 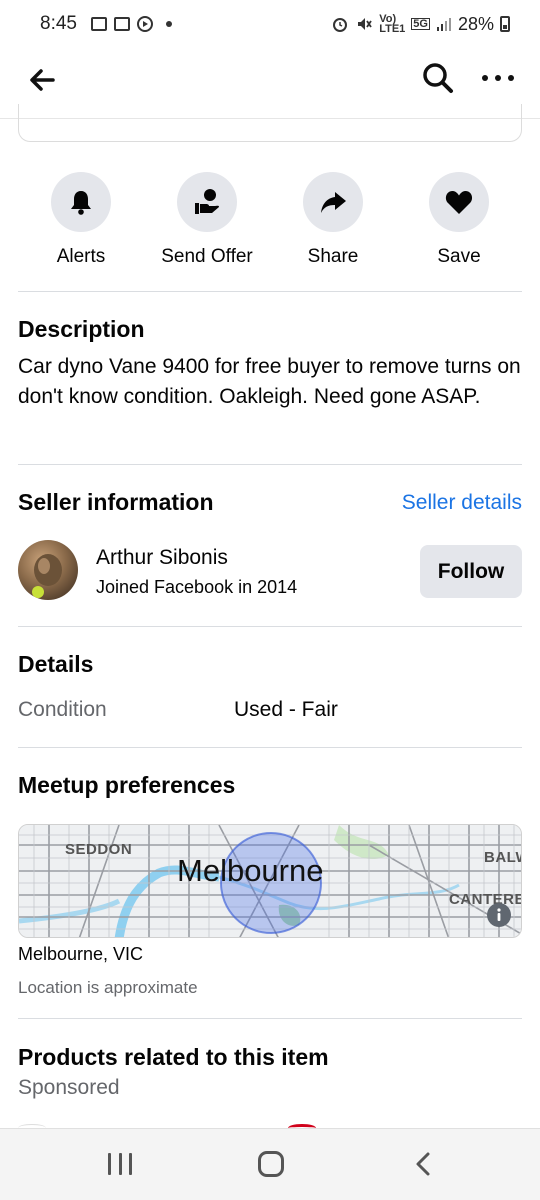 I want to click on back-arrow-icon, so click(x=42, y=80).